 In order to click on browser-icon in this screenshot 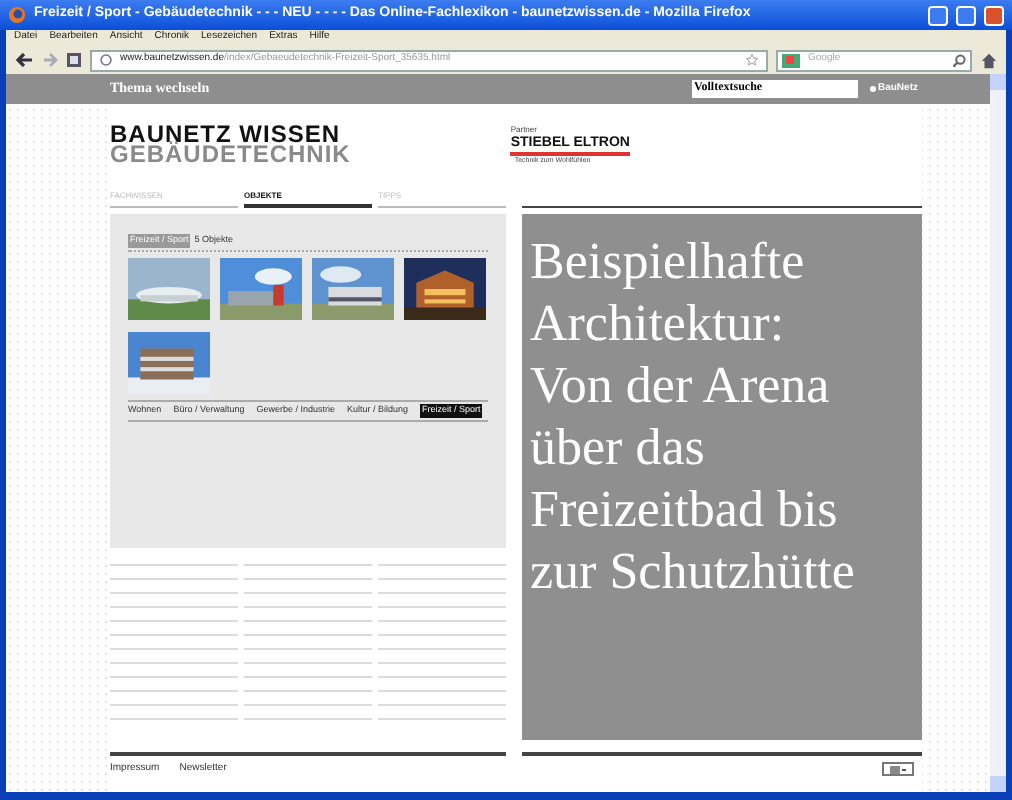, I will do `click(17, 15)`.